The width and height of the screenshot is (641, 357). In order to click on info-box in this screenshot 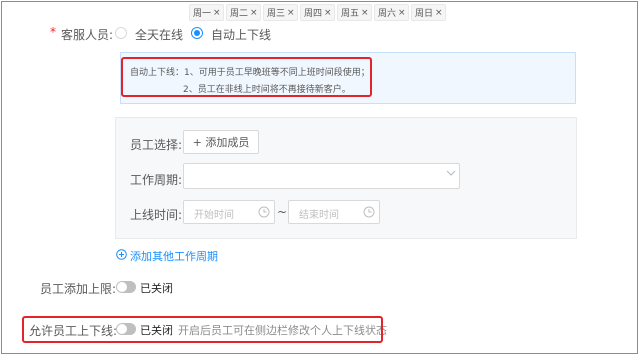, I will do `click(348, 78)`.